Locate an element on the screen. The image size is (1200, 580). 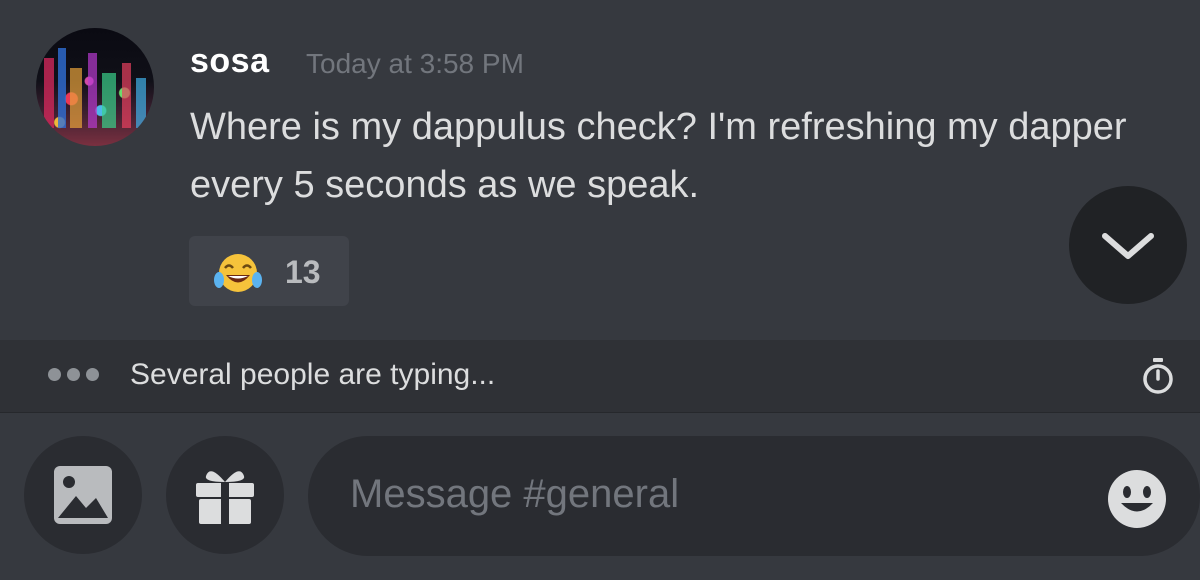
reaction-button: 13 is located at coordinates (269, 271).